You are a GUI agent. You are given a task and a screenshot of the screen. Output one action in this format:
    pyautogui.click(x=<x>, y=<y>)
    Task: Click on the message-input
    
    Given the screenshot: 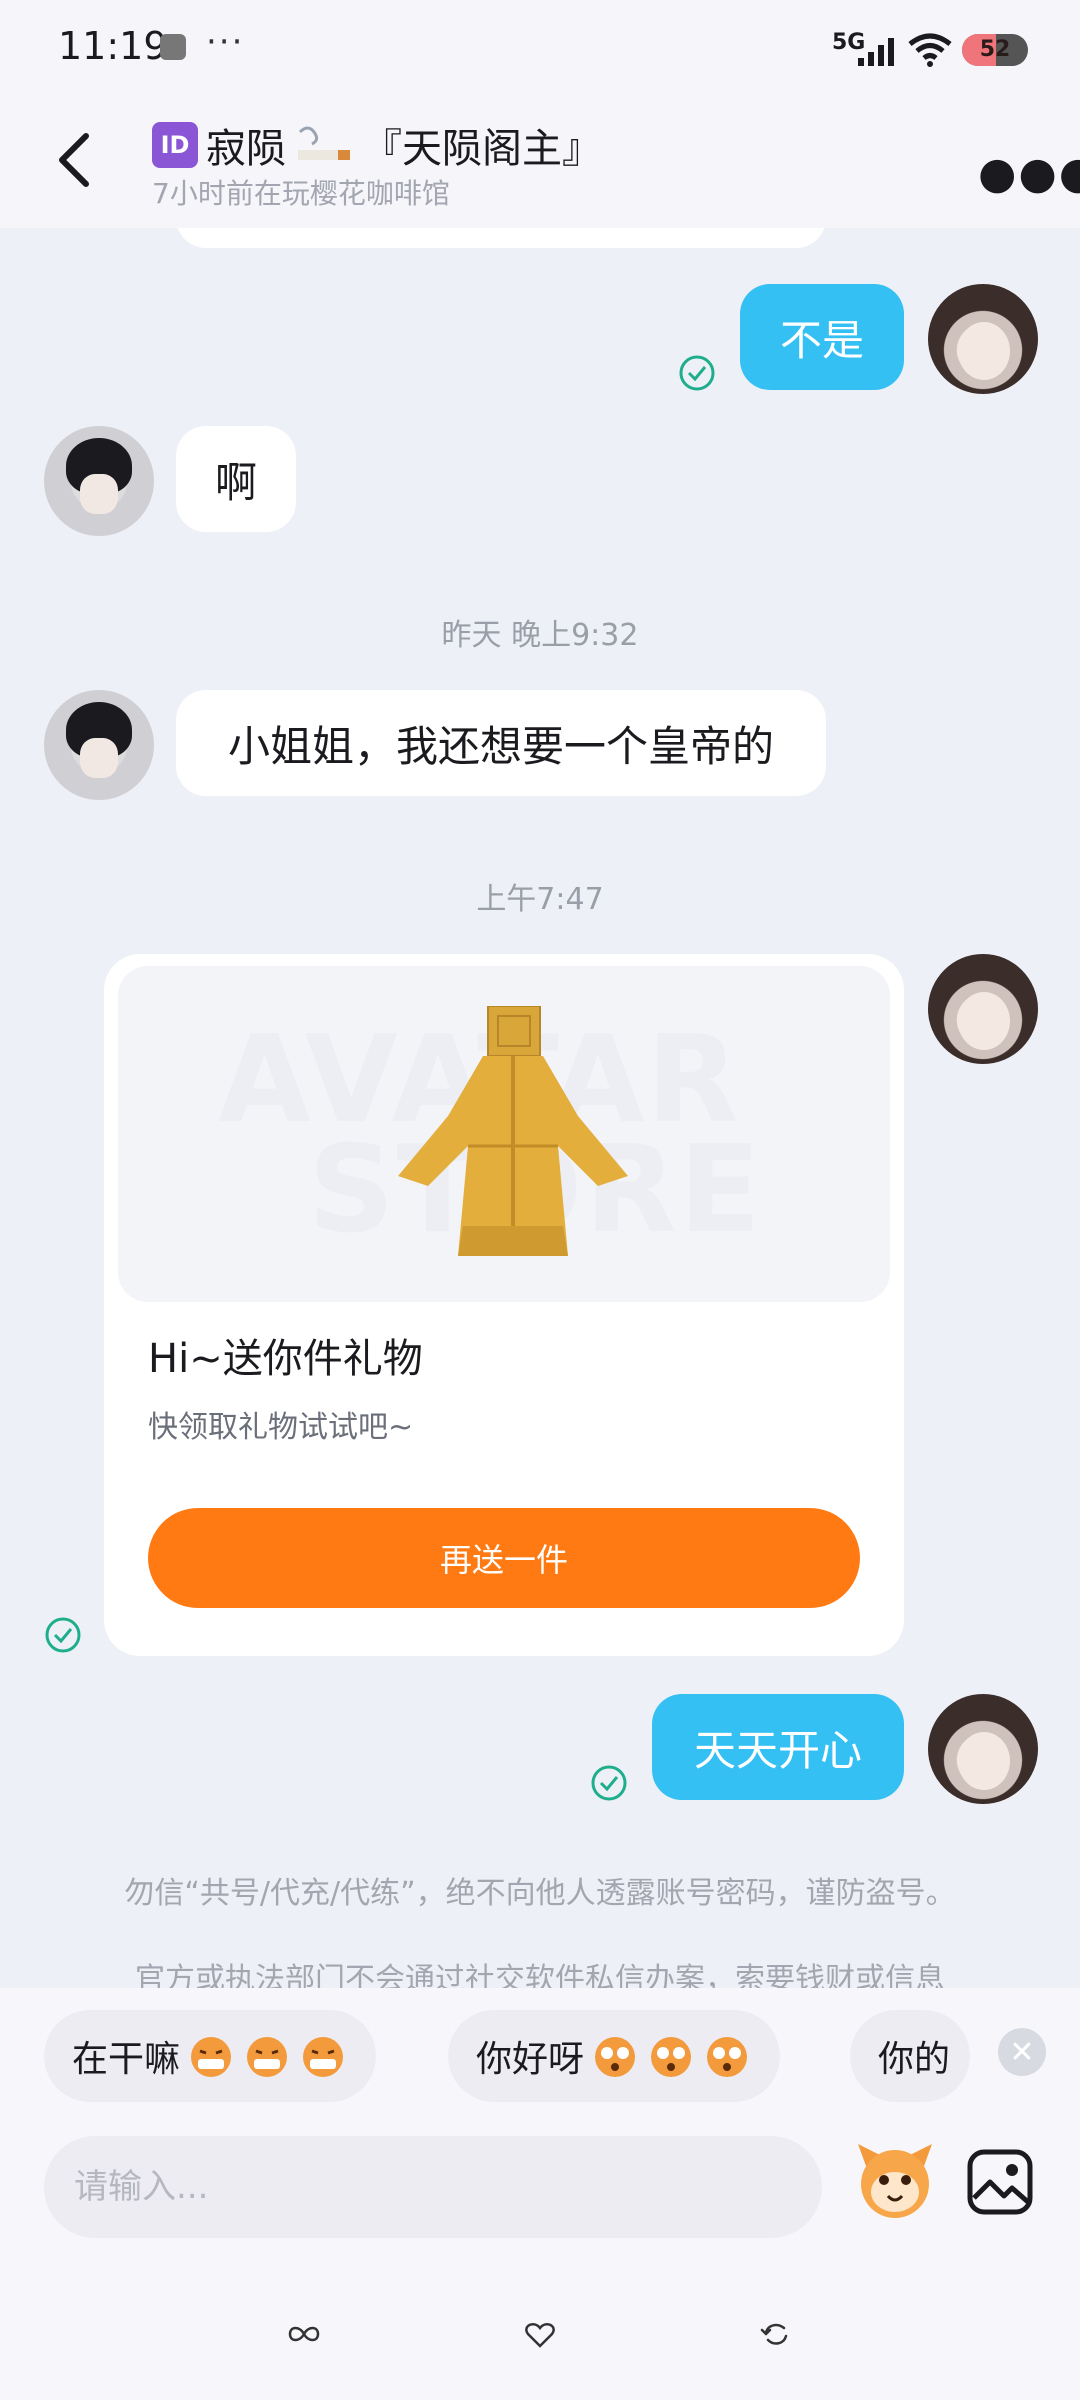 What is the action you would take?
    pyautogui.click(x=433, y=2187)
    